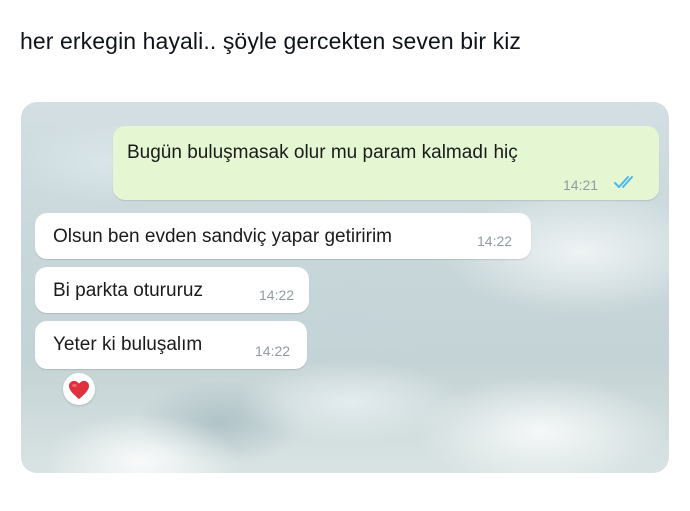 The image size is (690, 511). Describe the element at coordinates (223, 236) in the screenshot. I see `message-text: Olsun ben evden sandviç yapar getiririm` at that location.